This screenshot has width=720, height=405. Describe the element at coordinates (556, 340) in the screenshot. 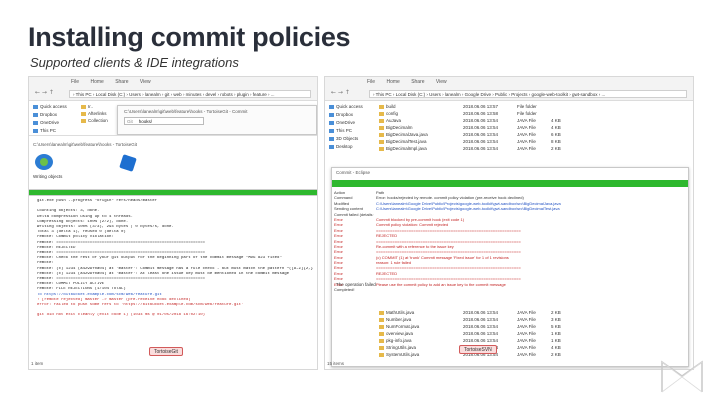

I see `file-size: 1 KB` at that location.